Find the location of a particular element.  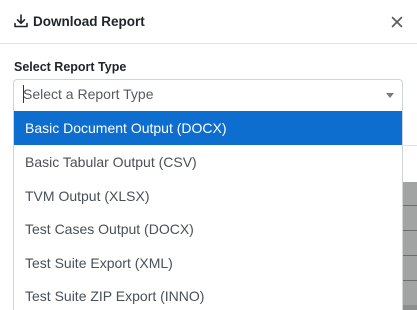

modal-divider is located at coordinates (410, 145).